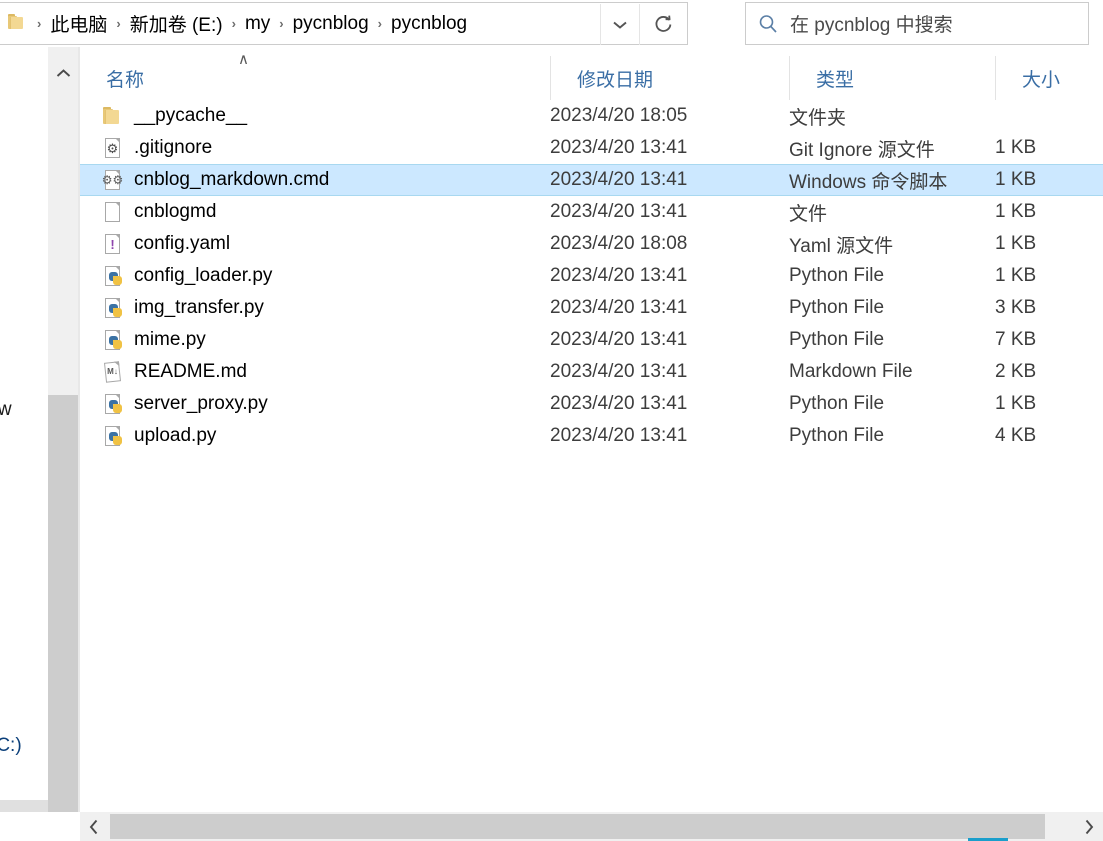 The image size is (1103, 841). What do you see at coordinates (113, 180) in the screenshot?
I see `cmd-script-icon: ⚙⚙` at bounding box center [113, 180].